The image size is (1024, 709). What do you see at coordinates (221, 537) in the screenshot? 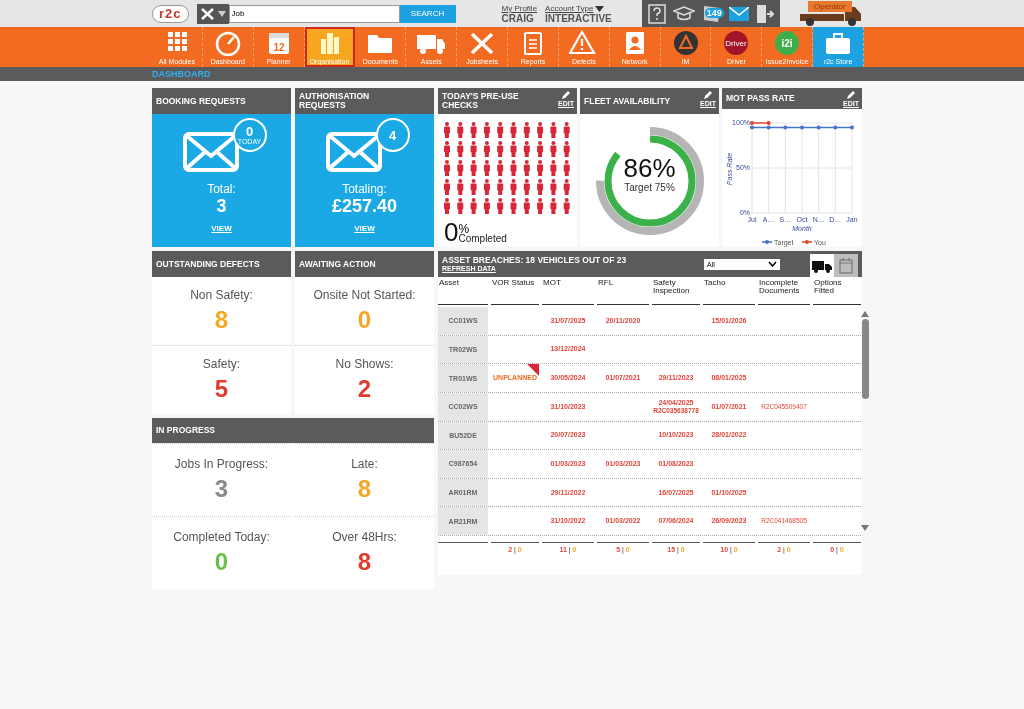
I see `stat-label: Completed Today:` at bounding box center [221, 537].